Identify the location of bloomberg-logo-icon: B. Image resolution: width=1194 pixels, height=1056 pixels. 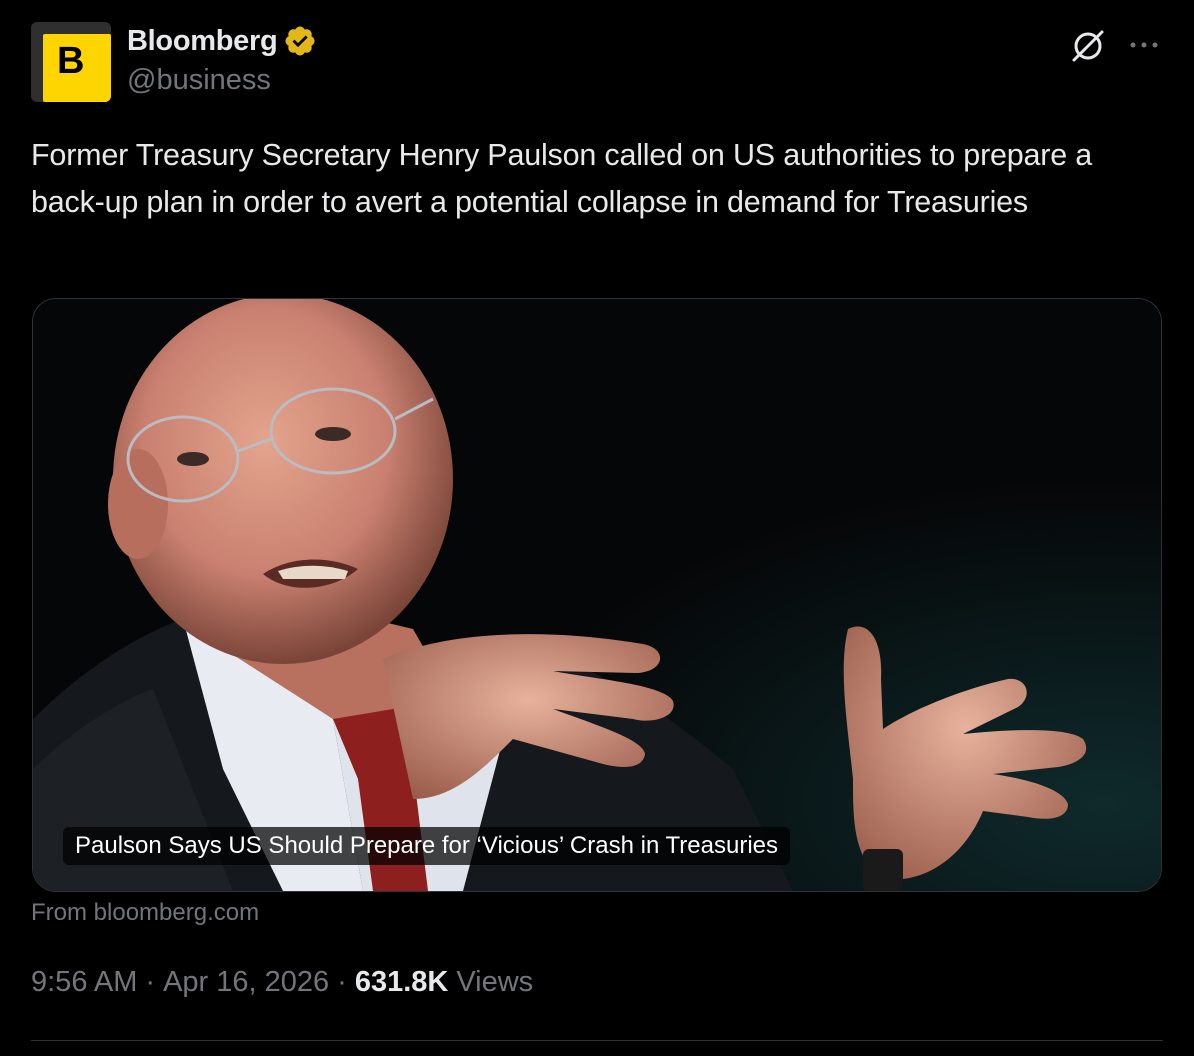
(77, 68).